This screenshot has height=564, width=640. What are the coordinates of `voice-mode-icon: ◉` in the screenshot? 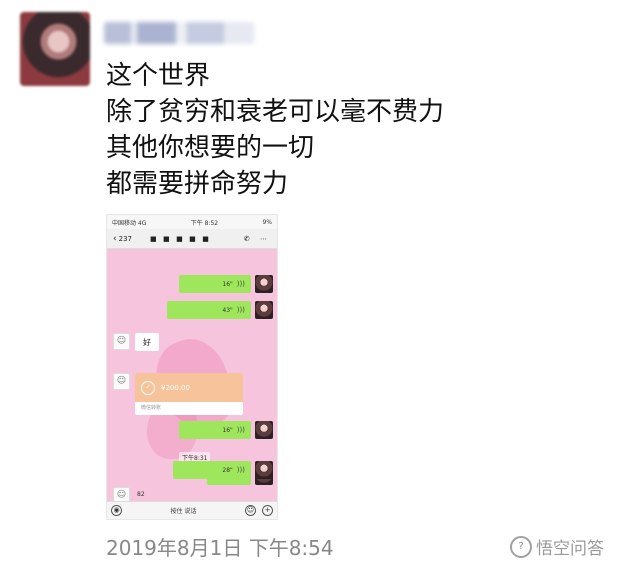 It's located at (116, 510).